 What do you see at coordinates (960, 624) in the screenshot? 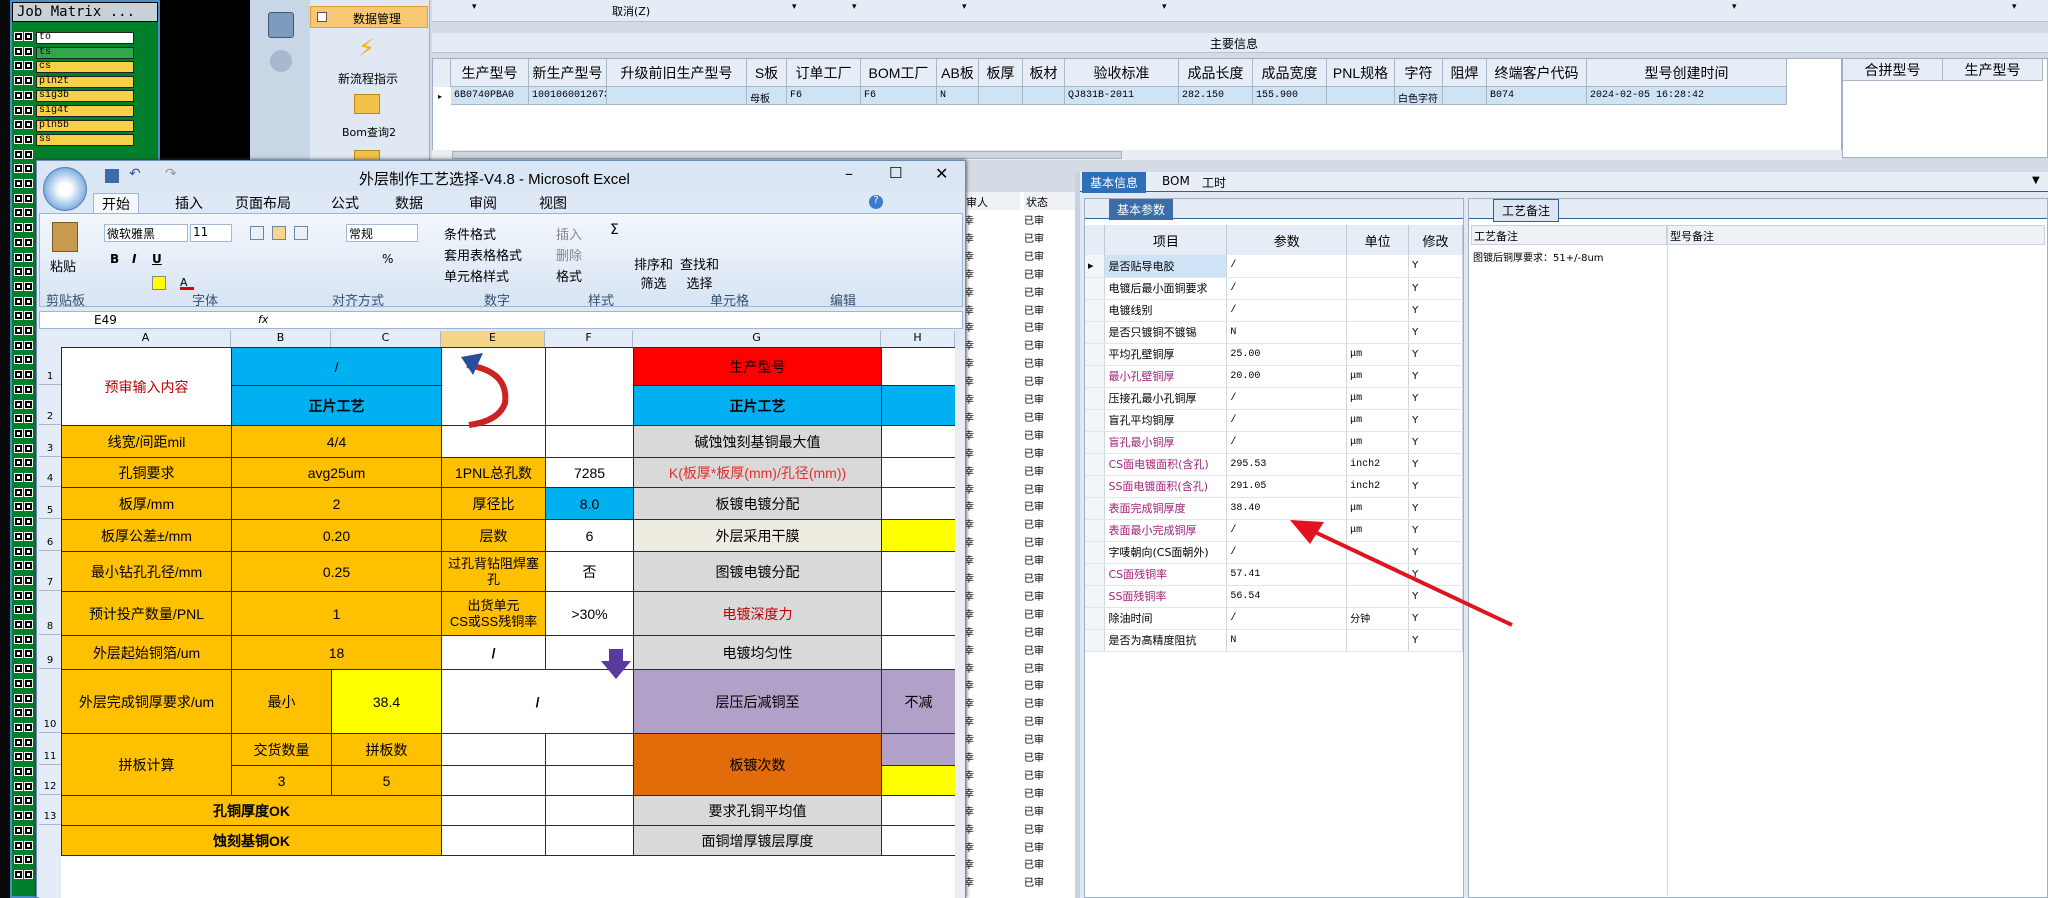
I see `vertical-scrollbar` at bounding box center [960, 624].